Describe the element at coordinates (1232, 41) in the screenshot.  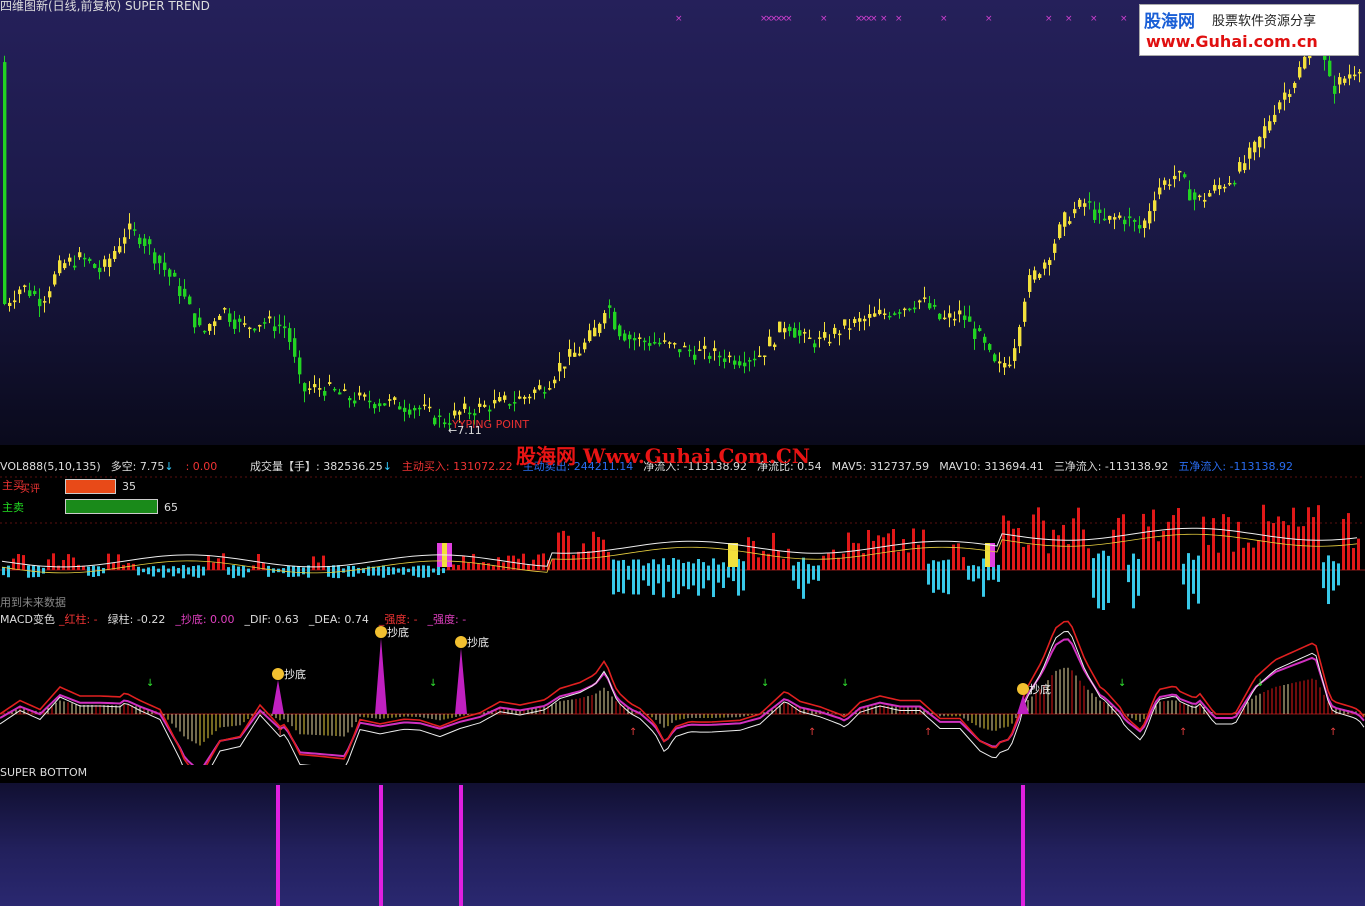
I see `logo-url: www.Guhai.com.cn` at that location.